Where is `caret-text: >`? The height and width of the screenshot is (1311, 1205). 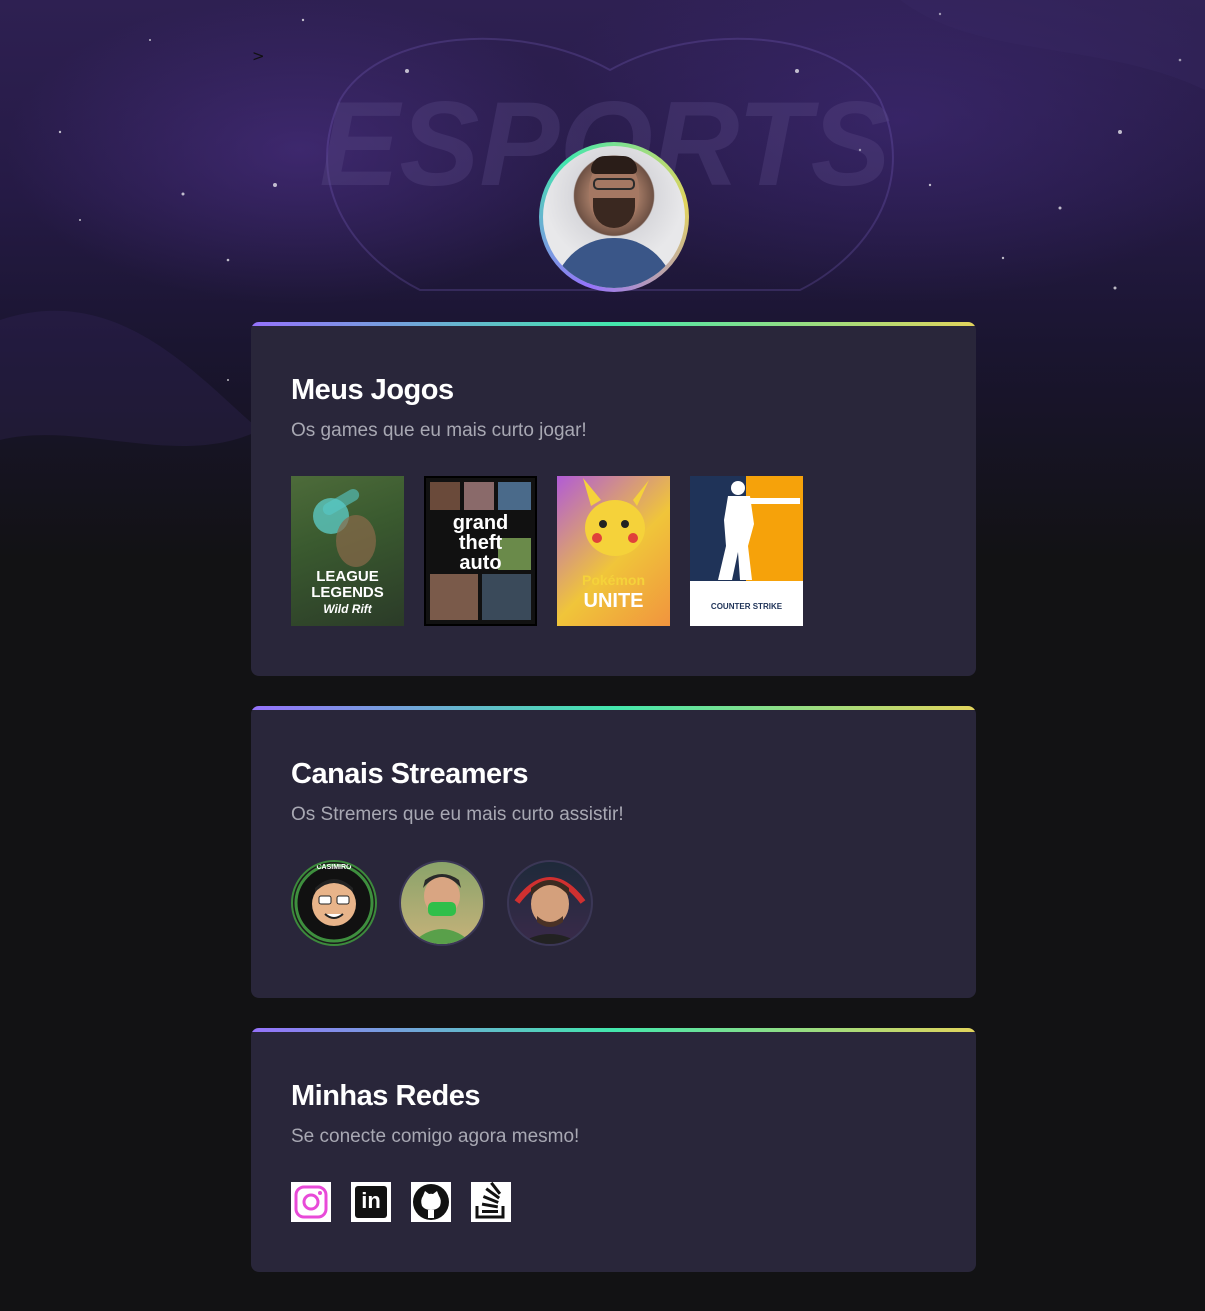
caret-text: > is located at coordinates (258, 56).